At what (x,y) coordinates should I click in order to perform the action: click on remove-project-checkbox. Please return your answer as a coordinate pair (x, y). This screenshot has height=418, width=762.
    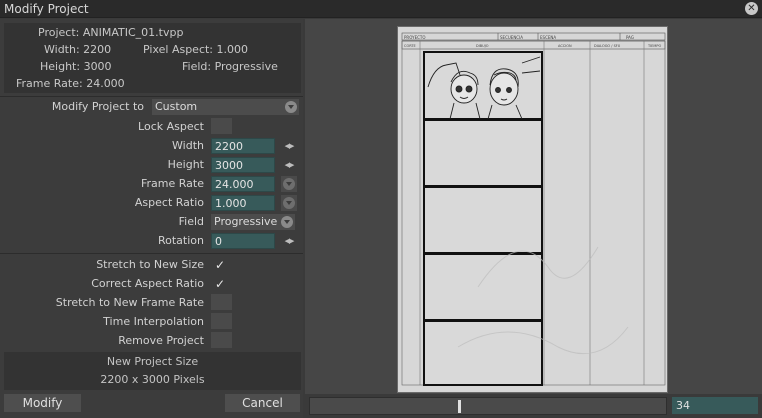
    Looking at the image, I should click on (221, 340).